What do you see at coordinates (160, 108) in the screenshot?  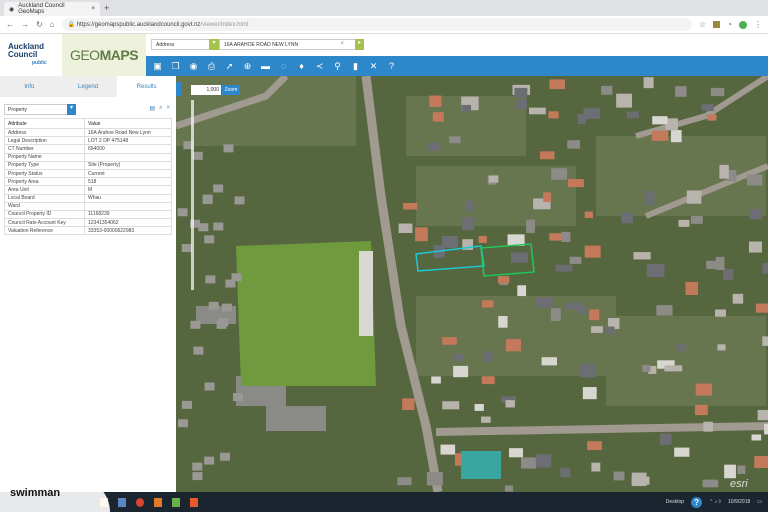 I see `zoom-to-icon: ⌕` at bounding box center [160, 108].